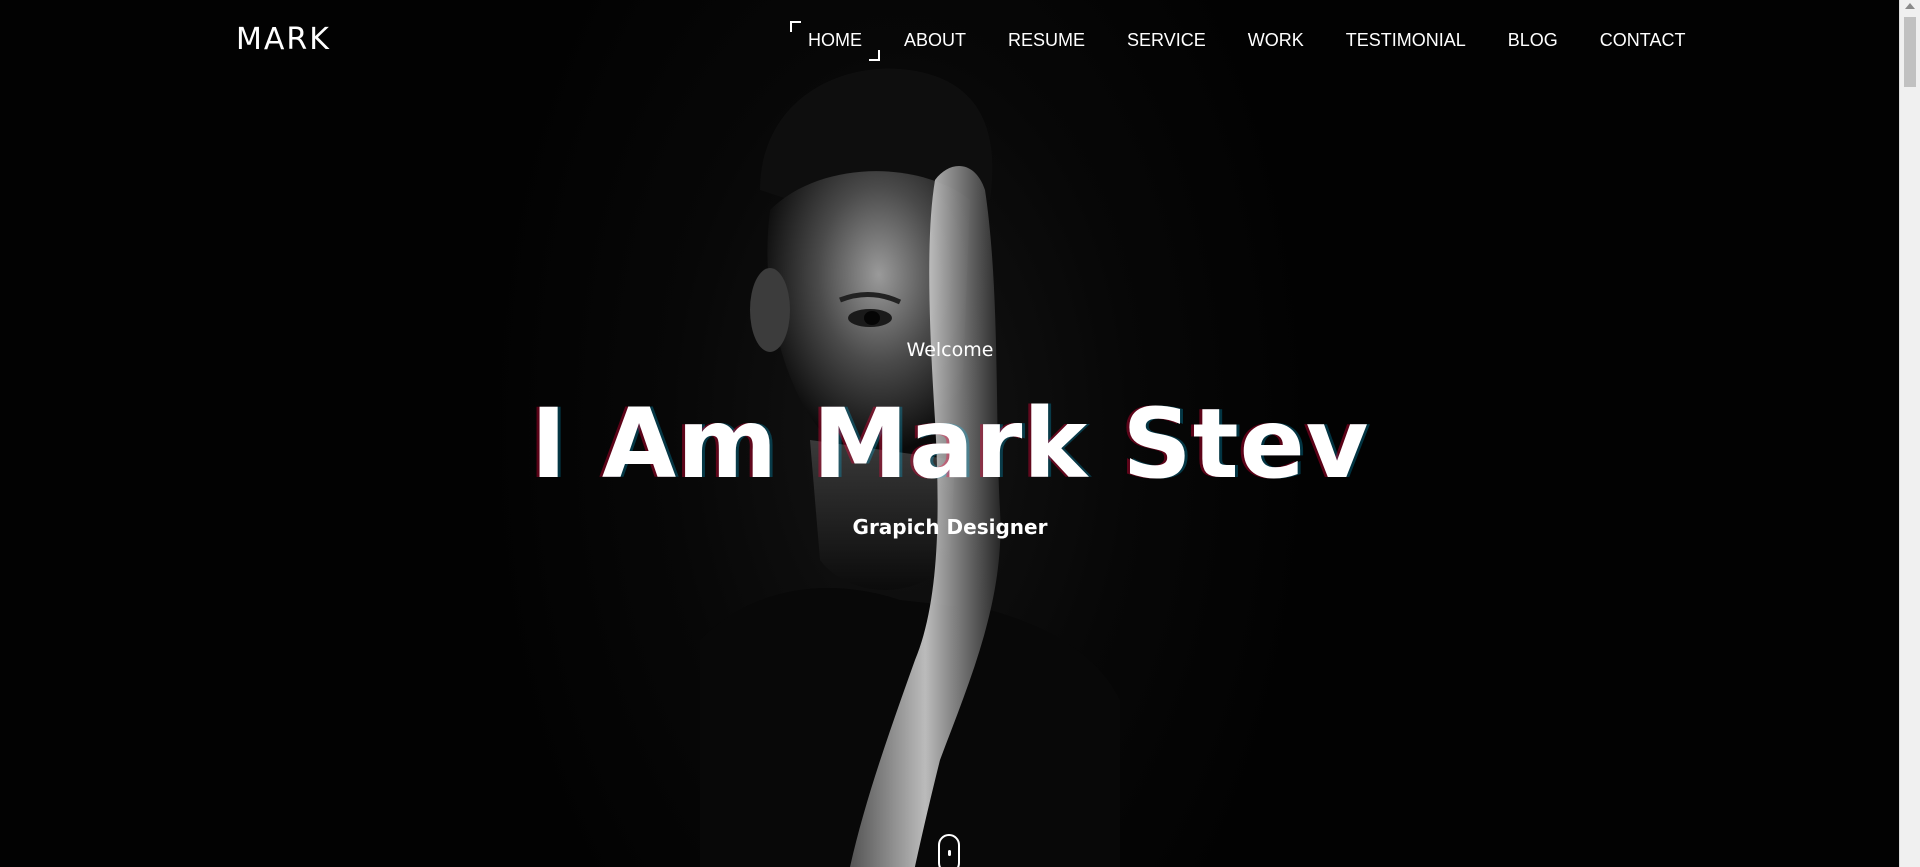 This screenshot has height=867, width=1920. Describe the element at coordinates (950, 444) in the screenshot. I see `hero-headline: I Am Mark Stev` at that location.